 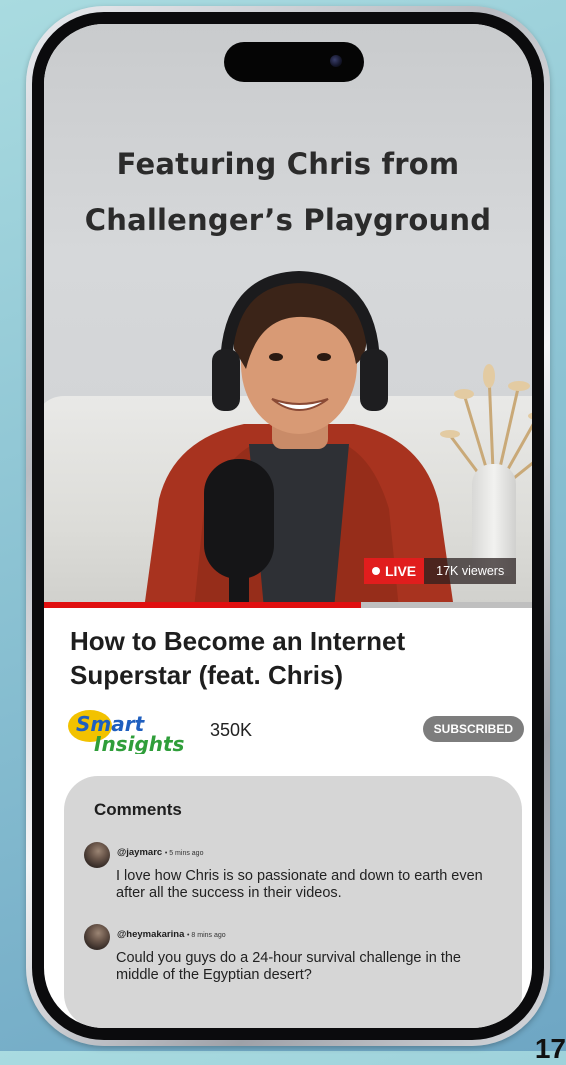 What do you see at coordinates (473, 729) in the screenshot?
I see `subscribed-button: SUBSCRIBED` at bounding box center [473, 729].